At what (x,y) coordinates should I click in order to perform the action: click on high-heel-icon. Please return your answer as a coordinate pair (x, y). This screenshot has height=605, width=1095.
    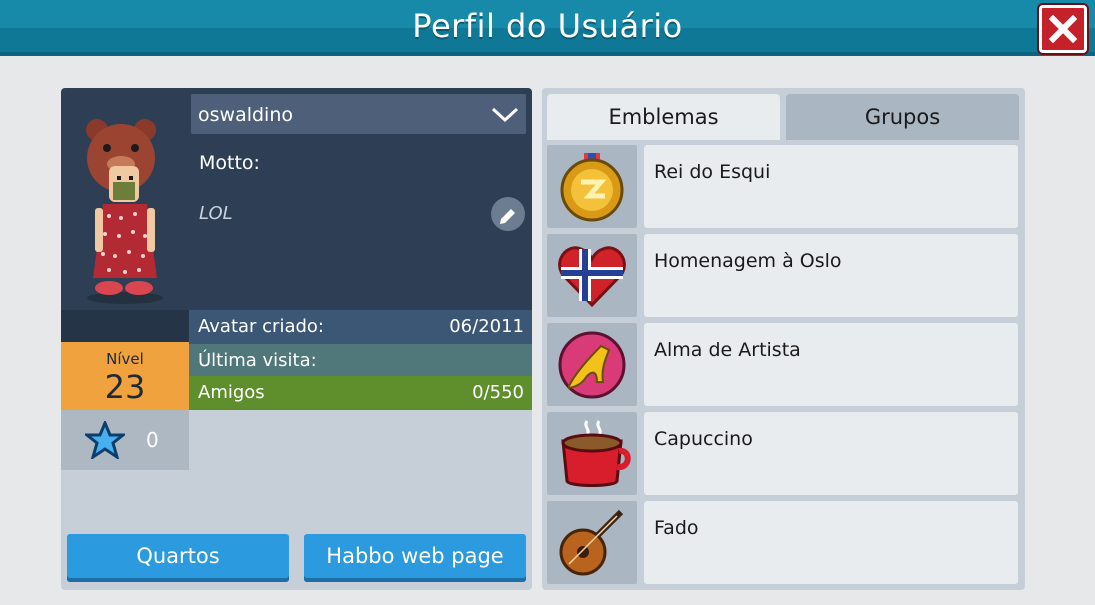
    Looking at the image, I should click on (592, 365).